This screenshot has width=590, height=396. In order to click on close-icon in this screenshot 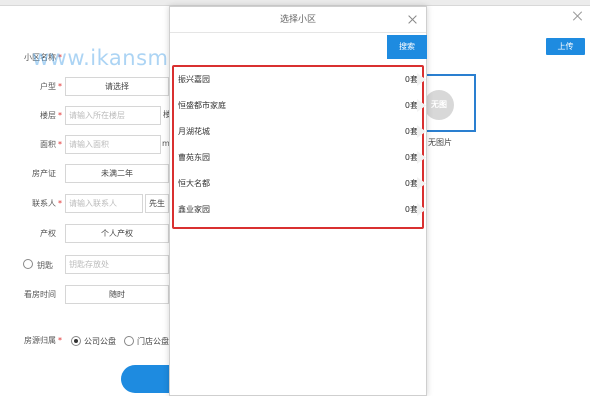, I will do `click(578, 16)`.